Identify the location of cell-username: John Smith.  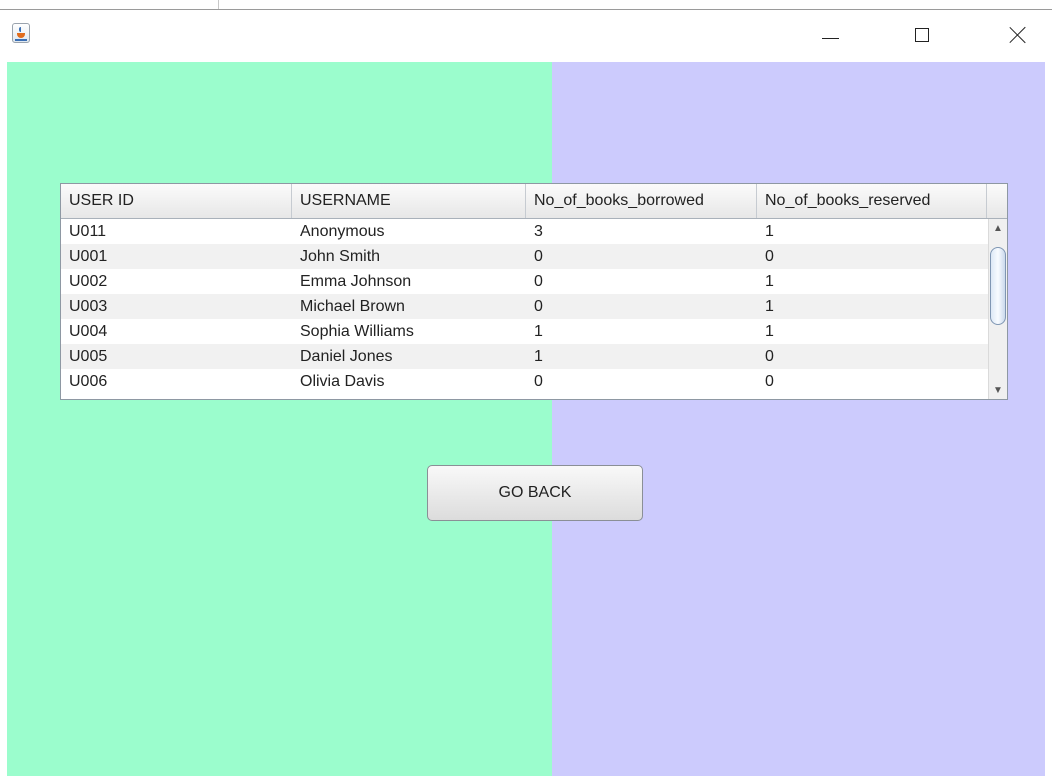
(340, 256).